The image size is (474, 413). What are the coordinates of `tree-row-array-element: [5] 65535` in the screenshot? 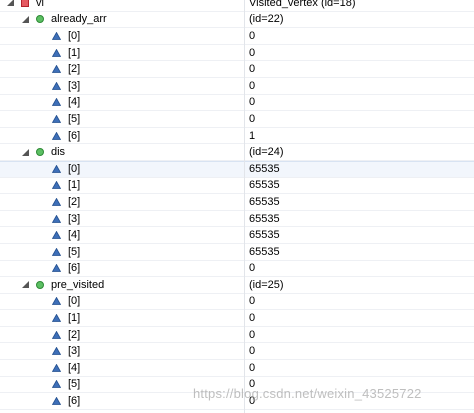 It's located at (237, 252).